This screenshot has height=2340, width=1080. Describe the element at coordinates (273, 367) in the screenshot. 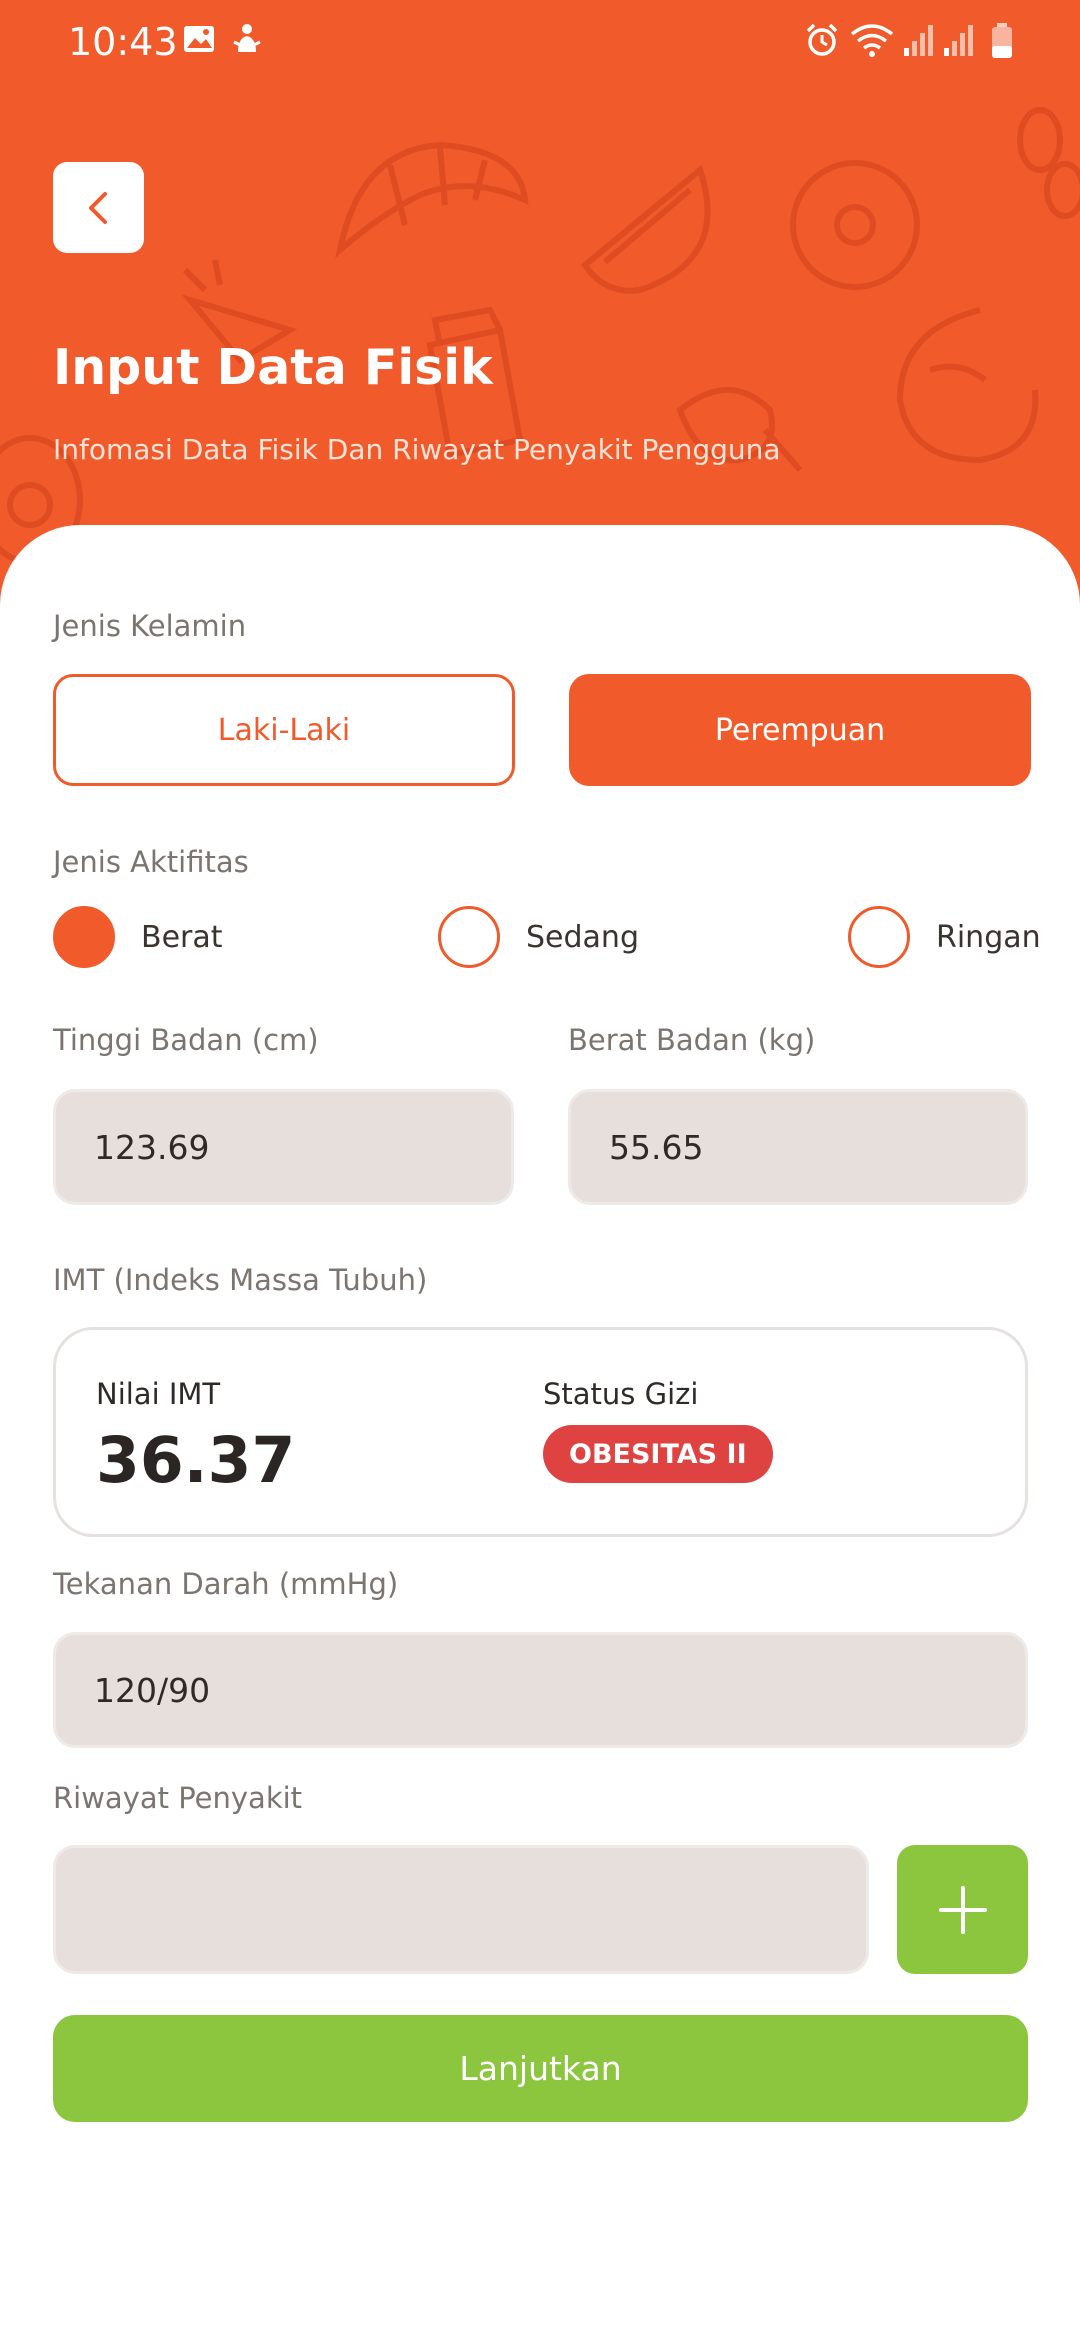

I see `page-title: Input Data Fisik` at that location.